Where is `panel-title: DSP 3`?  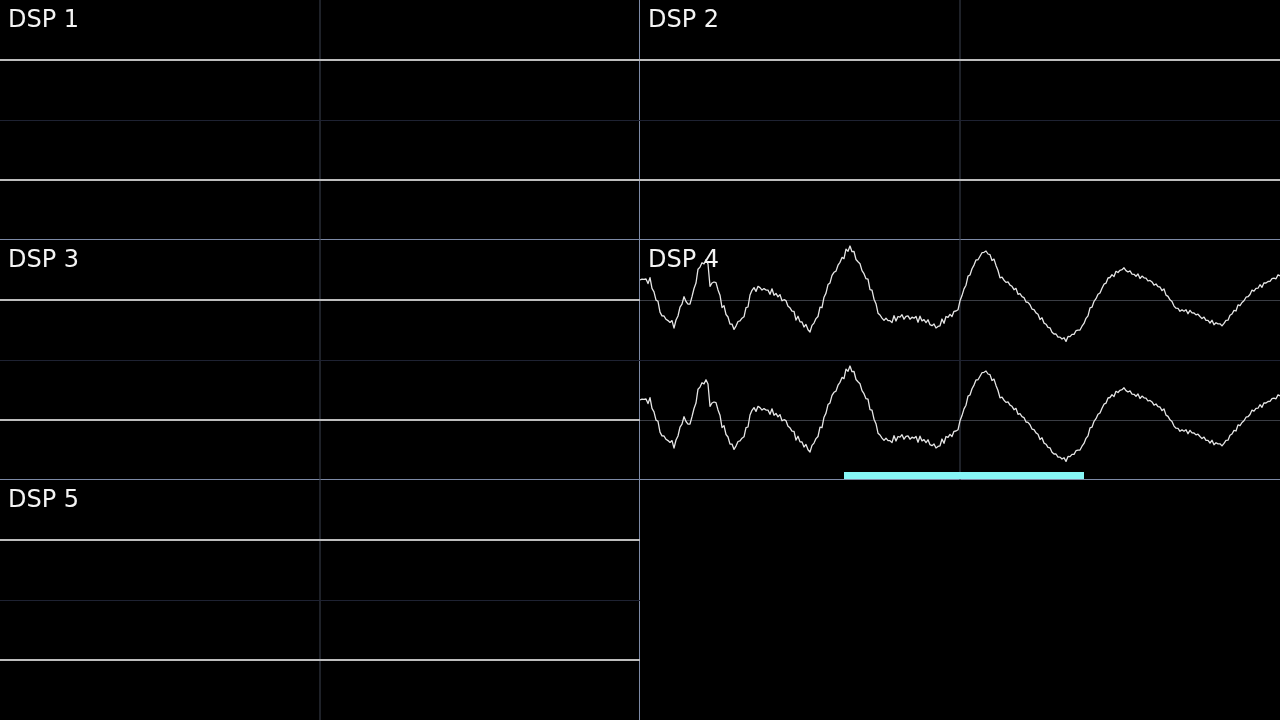 panel-title: DSP 3 is located at coordinates (44, 259).